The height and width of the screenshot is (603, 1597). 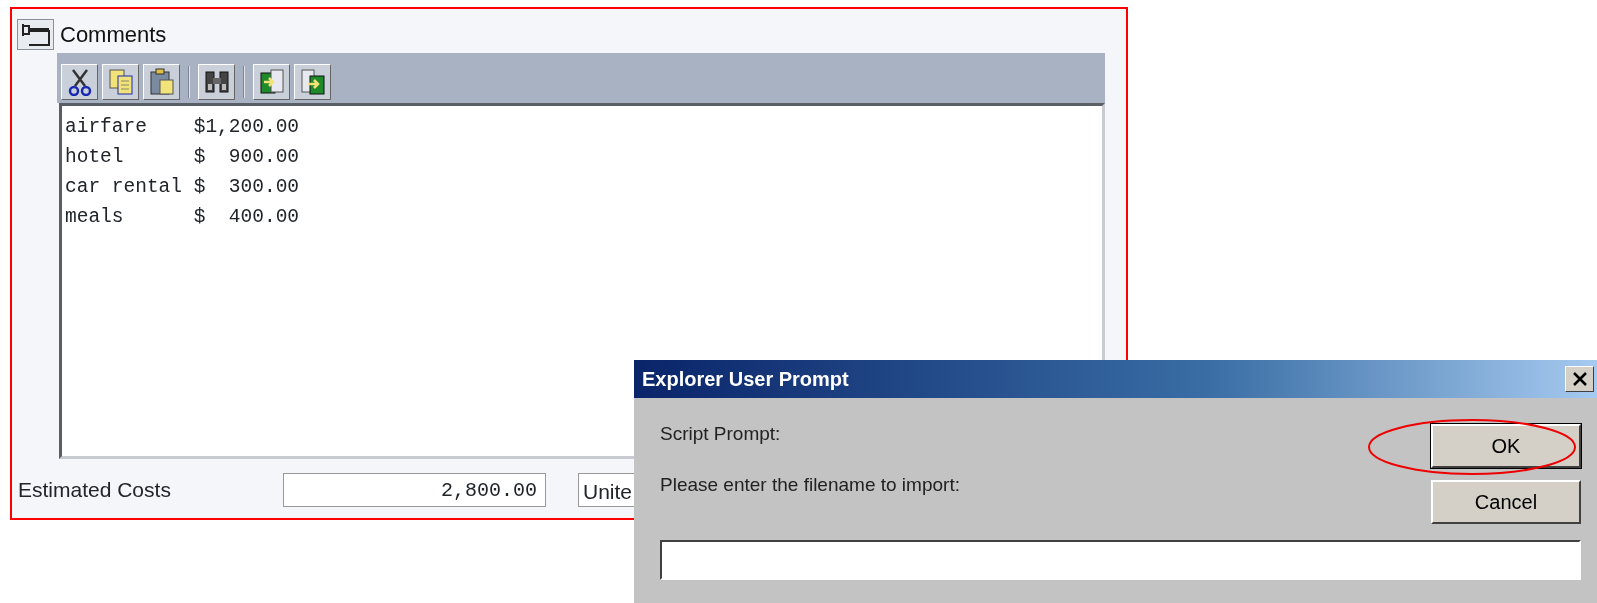 I want to click on copy-button, so click(x=120, y=82).